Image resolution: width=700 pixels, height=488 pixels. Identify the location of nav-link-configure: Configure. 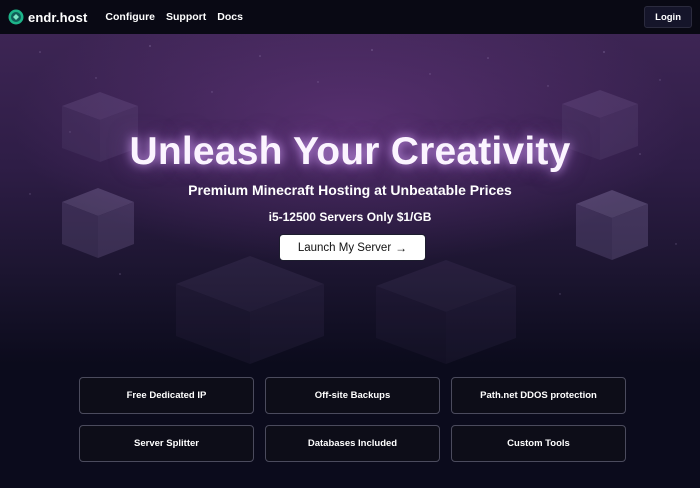
(130, 17).